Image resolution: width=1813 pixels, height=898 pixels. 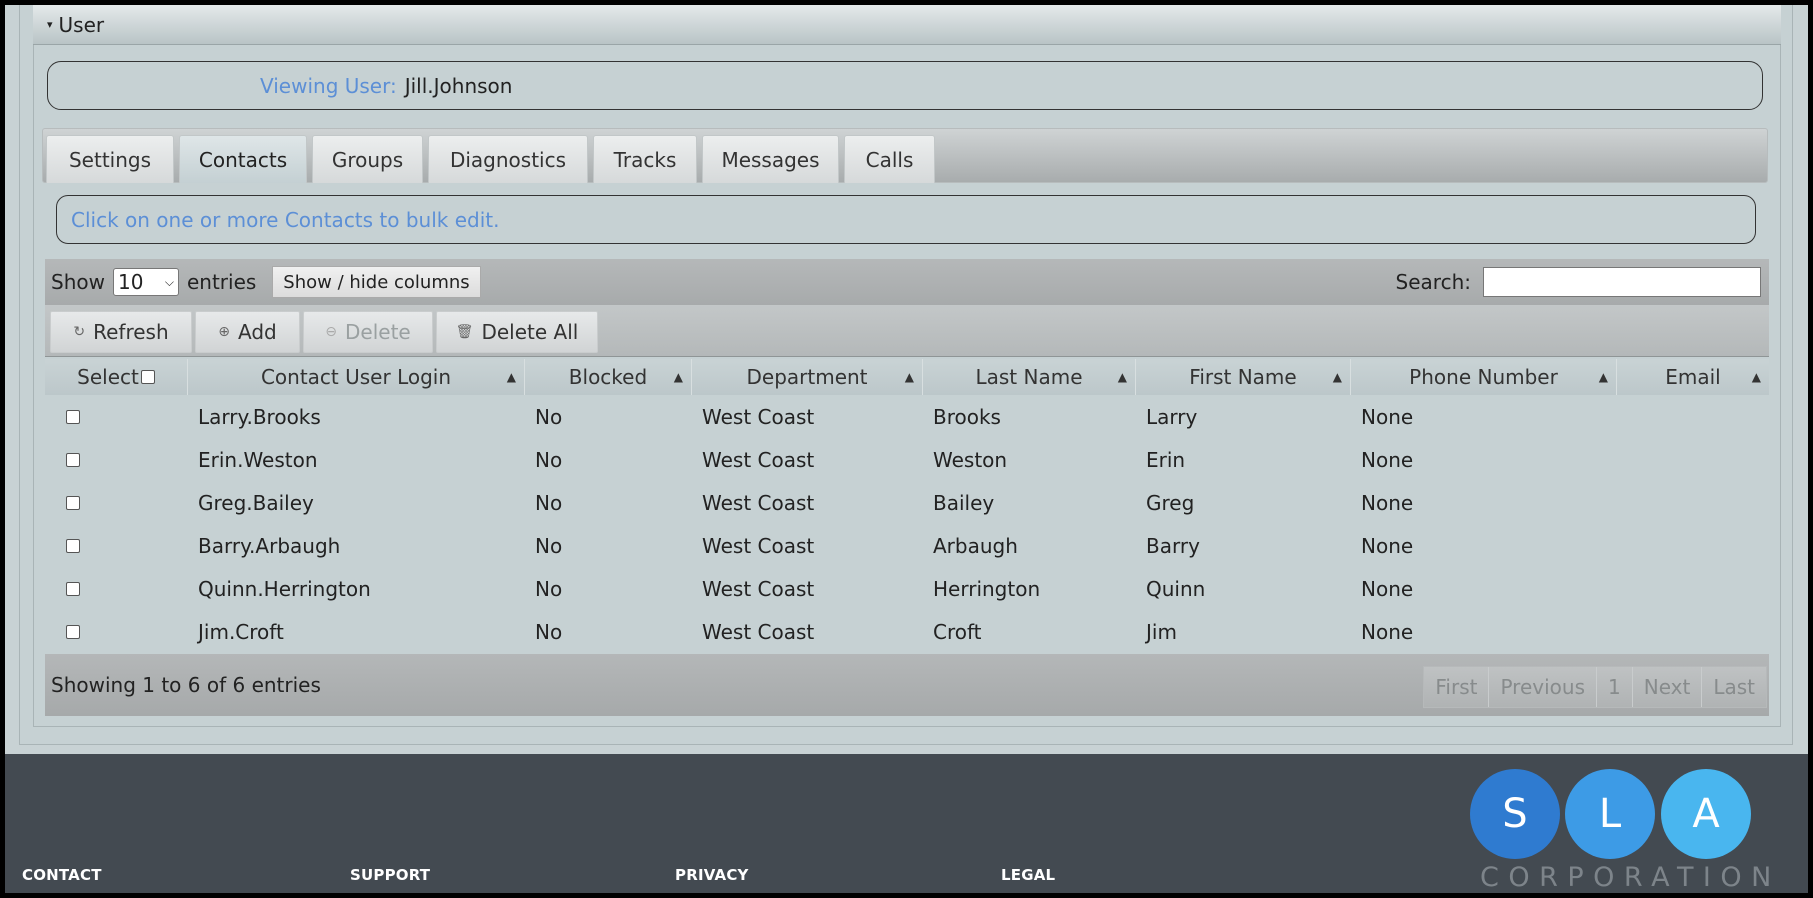 What do you see at coordinates (368, 332) in the screenshot?
I see `delete-button: ⊖ Delete` at bounding box center [368, 332].